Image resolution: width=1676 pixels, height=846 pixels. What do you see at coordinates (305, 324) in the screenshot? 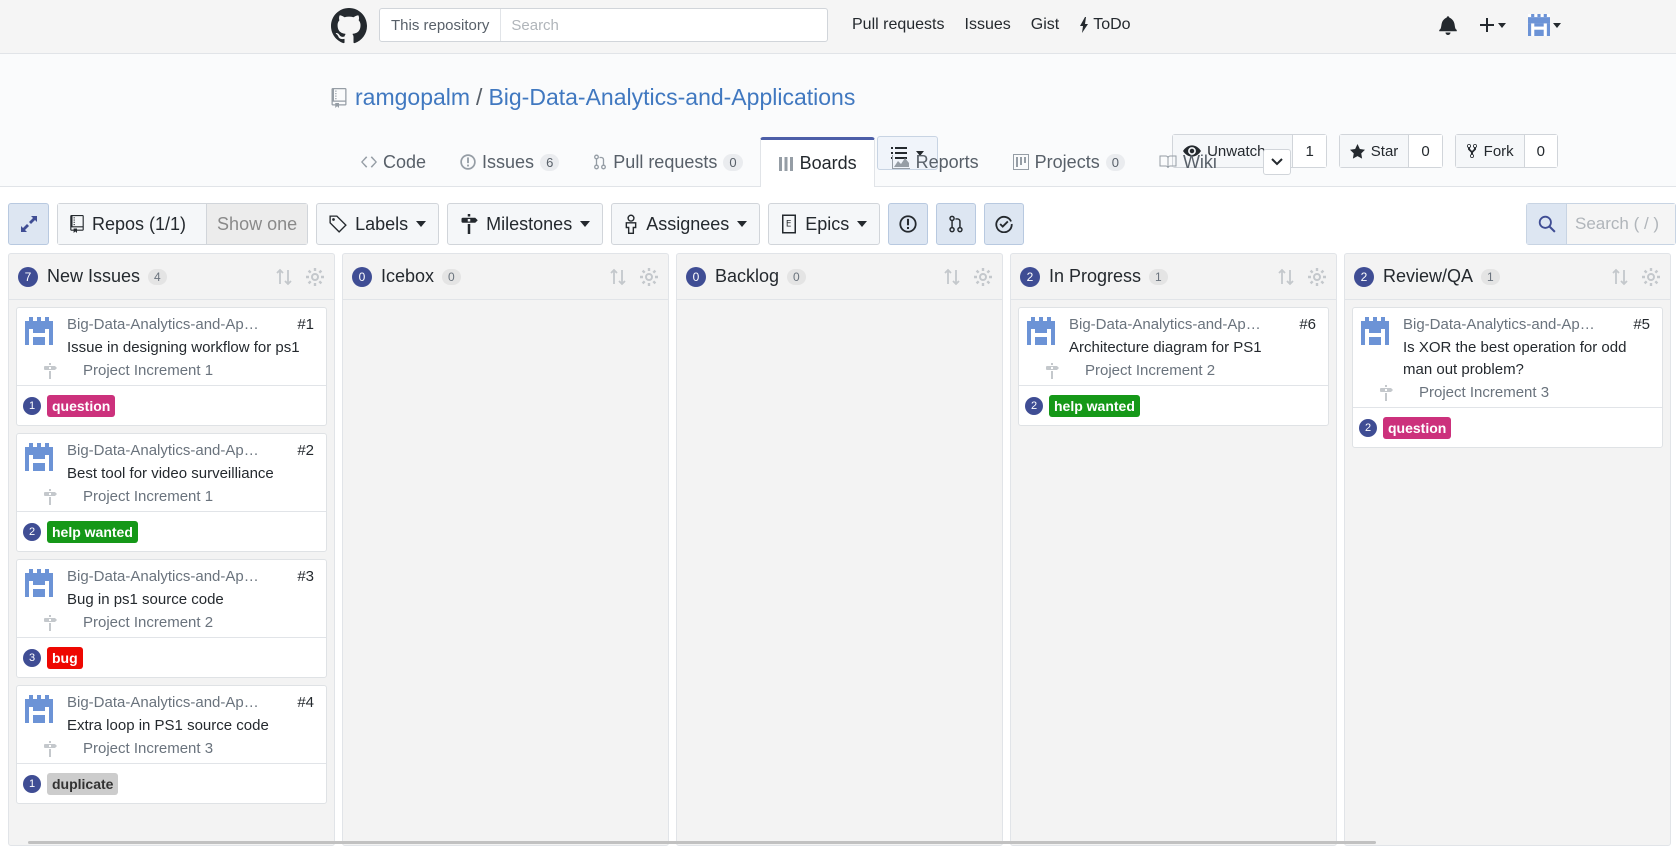
I see `card-issue-number: #1` at bounding box center [305, 324].